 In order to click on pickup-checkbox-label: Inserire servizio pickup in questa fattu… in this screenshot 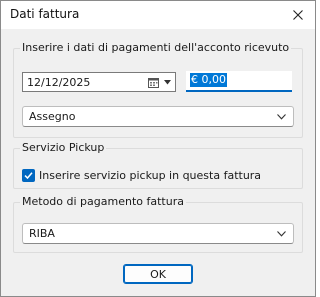, I will do `click(150, 175)`.